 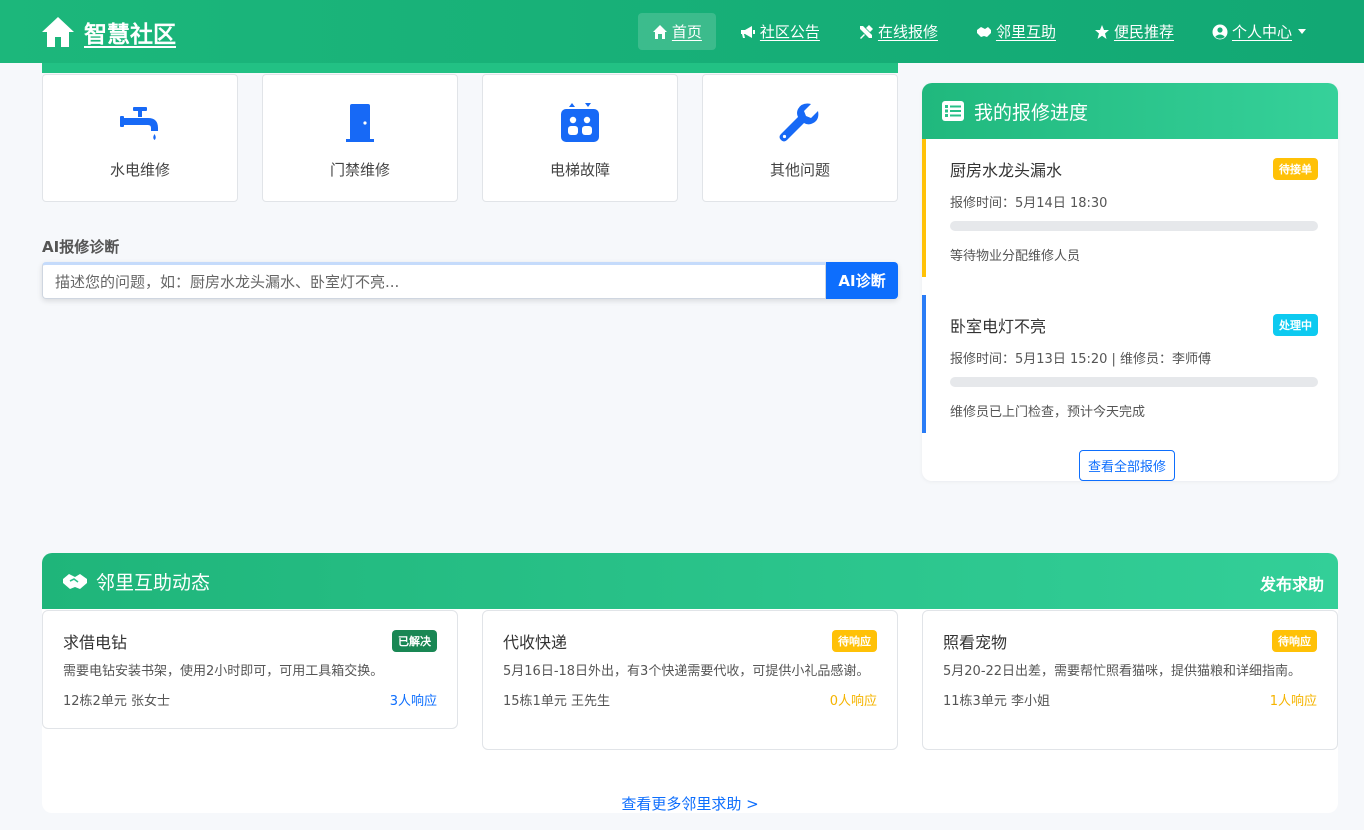 What do you see at coordinates (359, 170) in the screenshot?
I see `service-label: 门禁维修` at bounding box center [359, 170].